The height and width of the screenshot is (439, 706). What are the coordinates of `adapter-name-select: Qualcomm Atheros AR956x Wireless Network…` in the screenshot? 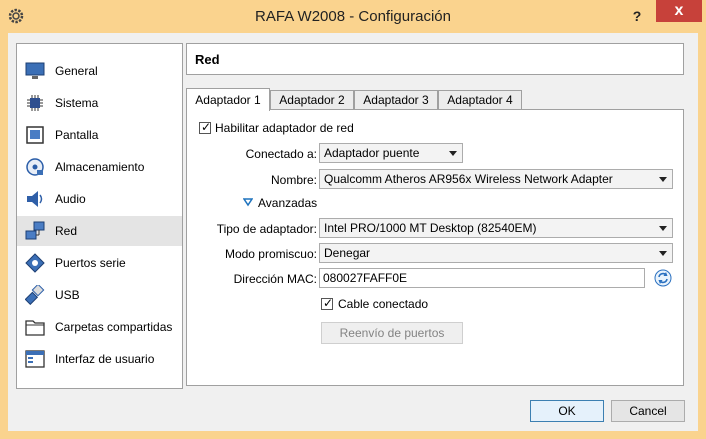 It's located at (496, 179).